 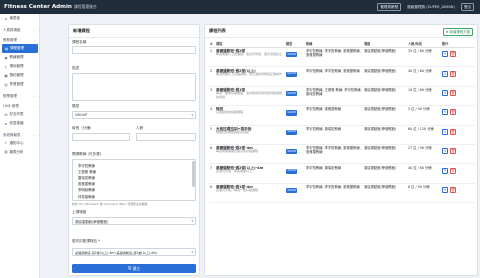 What do you see at coordinates (140, 128) in the screenshot?
I see `capacity-label: 人數` at bounding box center [140, 128].